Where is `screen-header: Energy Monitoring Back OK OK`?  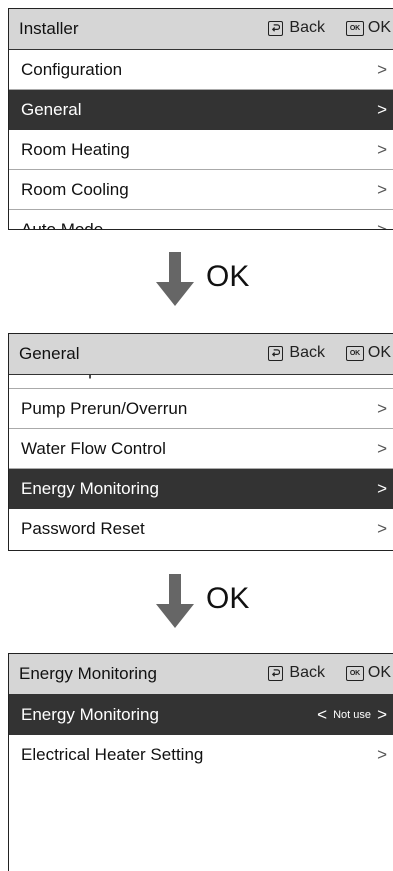
screen-header: Energy Monitoring Back OK OK is located at coordinates (201, 674).